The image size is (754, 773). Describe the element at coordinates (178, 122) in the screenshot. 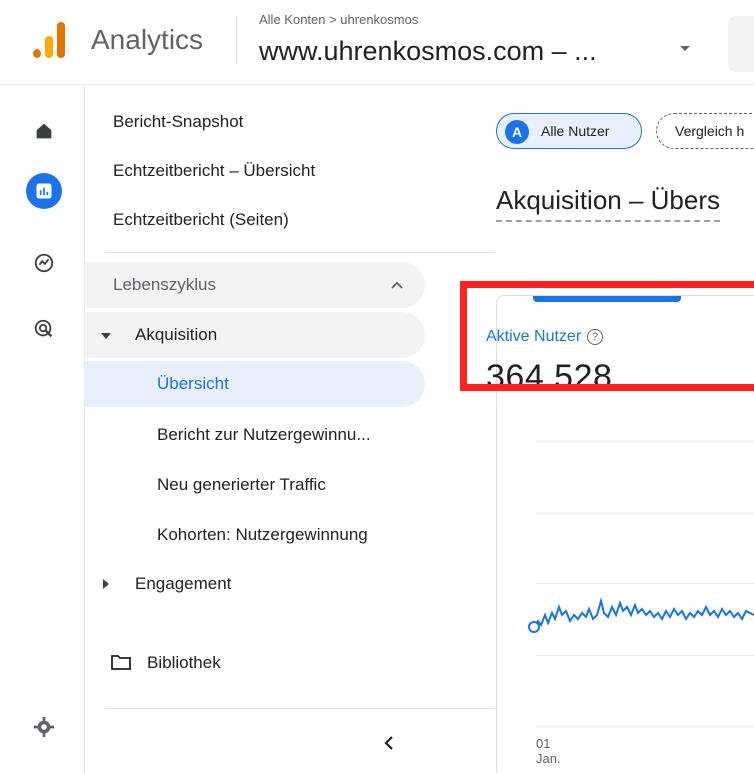

I see `nav-item-report-snapshot: Bericht-Snapshot` at that location.